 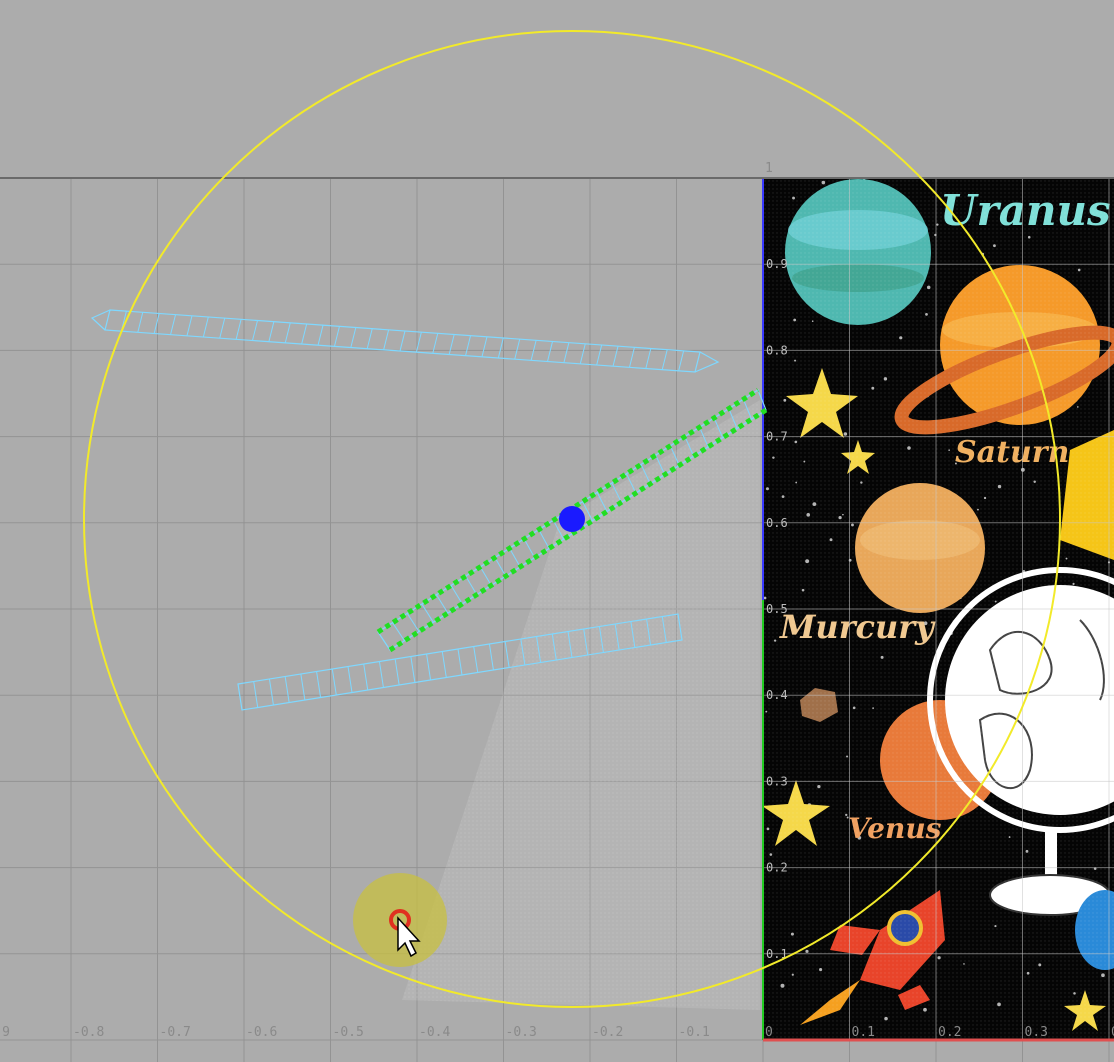 I want to click on x-tick-label: -0.1, so click(x=694, y=1032).